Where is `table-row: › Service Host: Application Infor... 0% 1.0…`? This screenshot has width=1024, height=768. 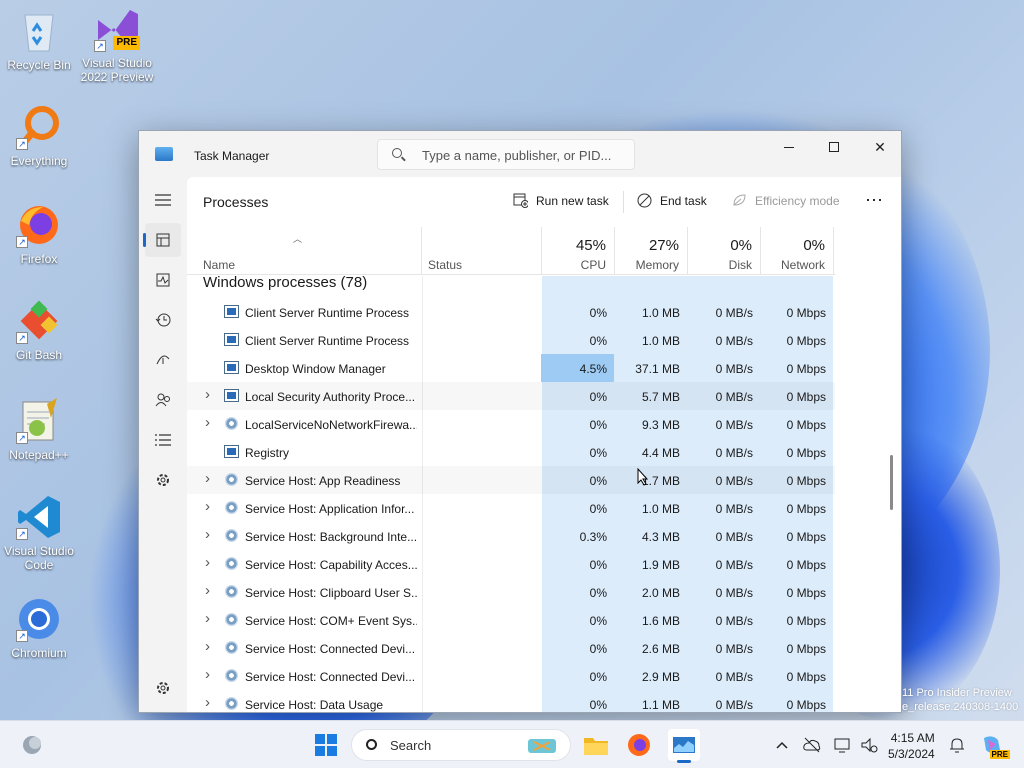
table-row: › Service Host: Application Infor... 0% 1.0… is located at coordinates (511, 508).